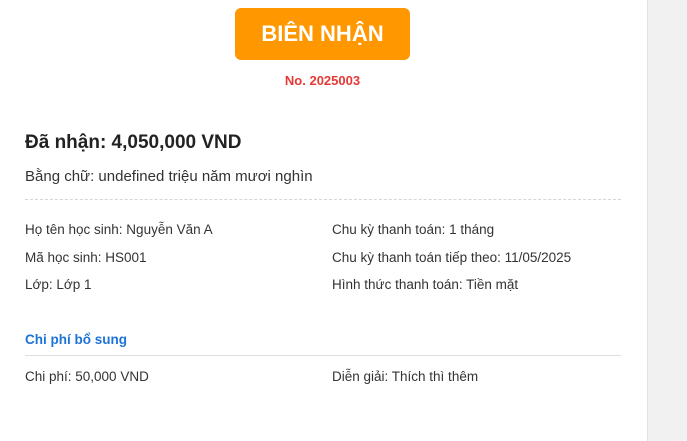  Describe the element at coordinates (58, 284) in the screenshot. I see `student-class: Lớp: Lớp 1` at that location.